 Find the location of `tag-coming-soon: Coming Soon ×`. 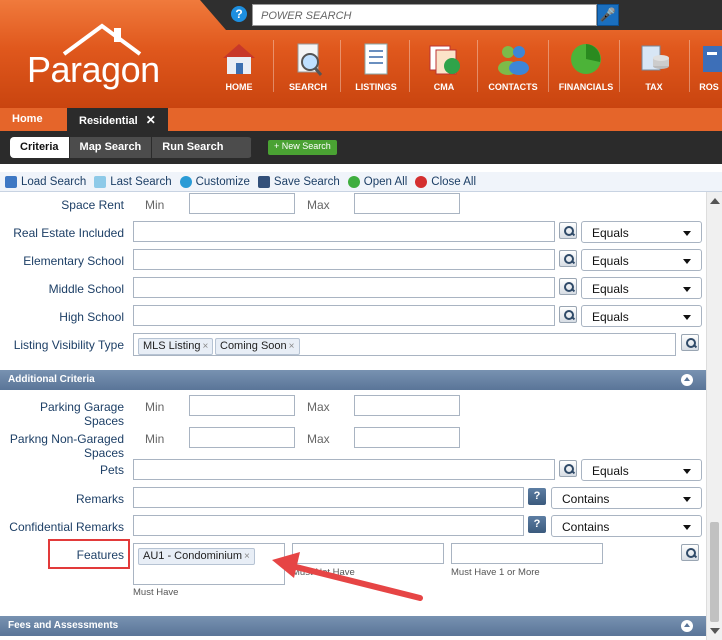

tag-coming-soon: Coming Soon × is located at coordinates (257, 346).